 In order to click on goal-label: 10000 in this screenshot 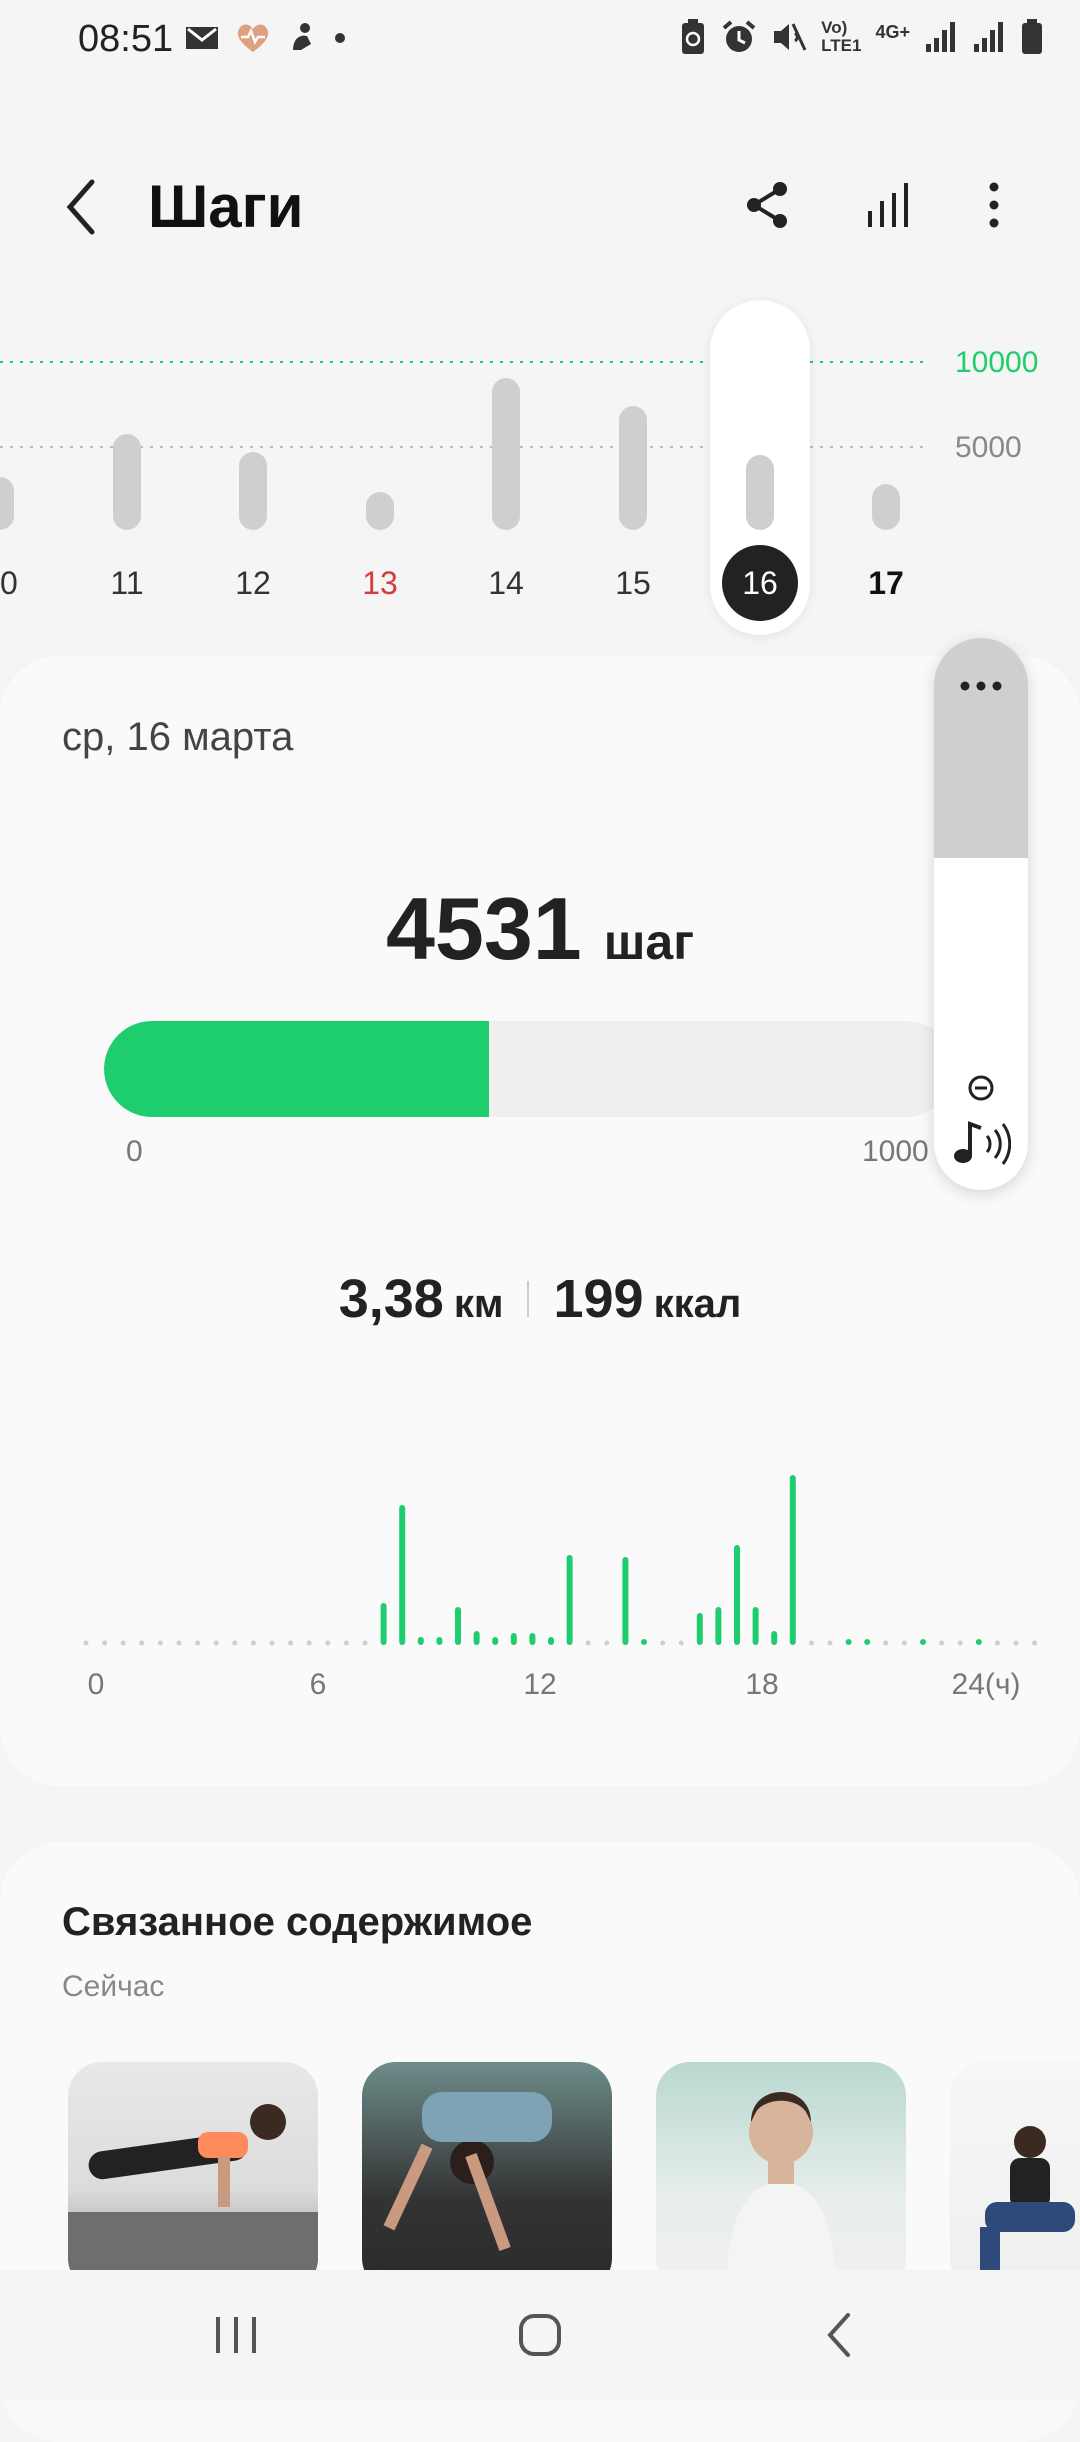, I will do `click(997, 362)`.